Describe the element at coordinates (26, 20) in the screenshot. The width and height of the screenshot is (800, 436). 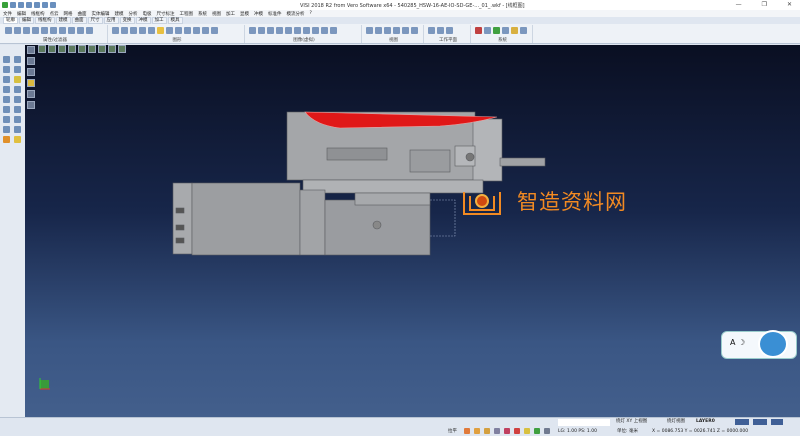
I see `tab-edit: 编辑` at that location.